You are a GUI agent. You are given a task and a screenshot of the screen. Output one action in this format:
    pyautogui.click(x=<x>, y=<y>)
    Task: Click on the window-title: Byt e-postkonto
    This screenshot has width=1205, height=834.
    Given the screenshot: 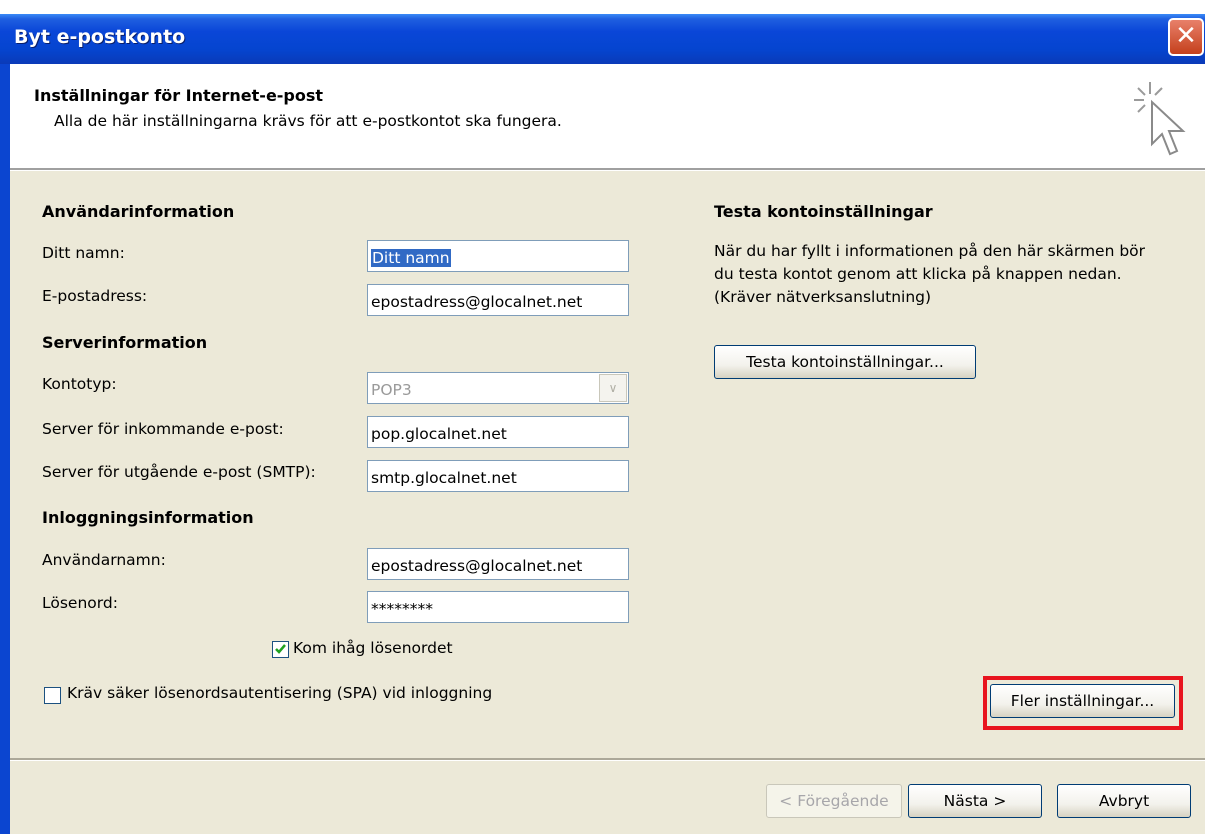 What is the action you would take?
    pyautogui.click(x=100, y=37)
    